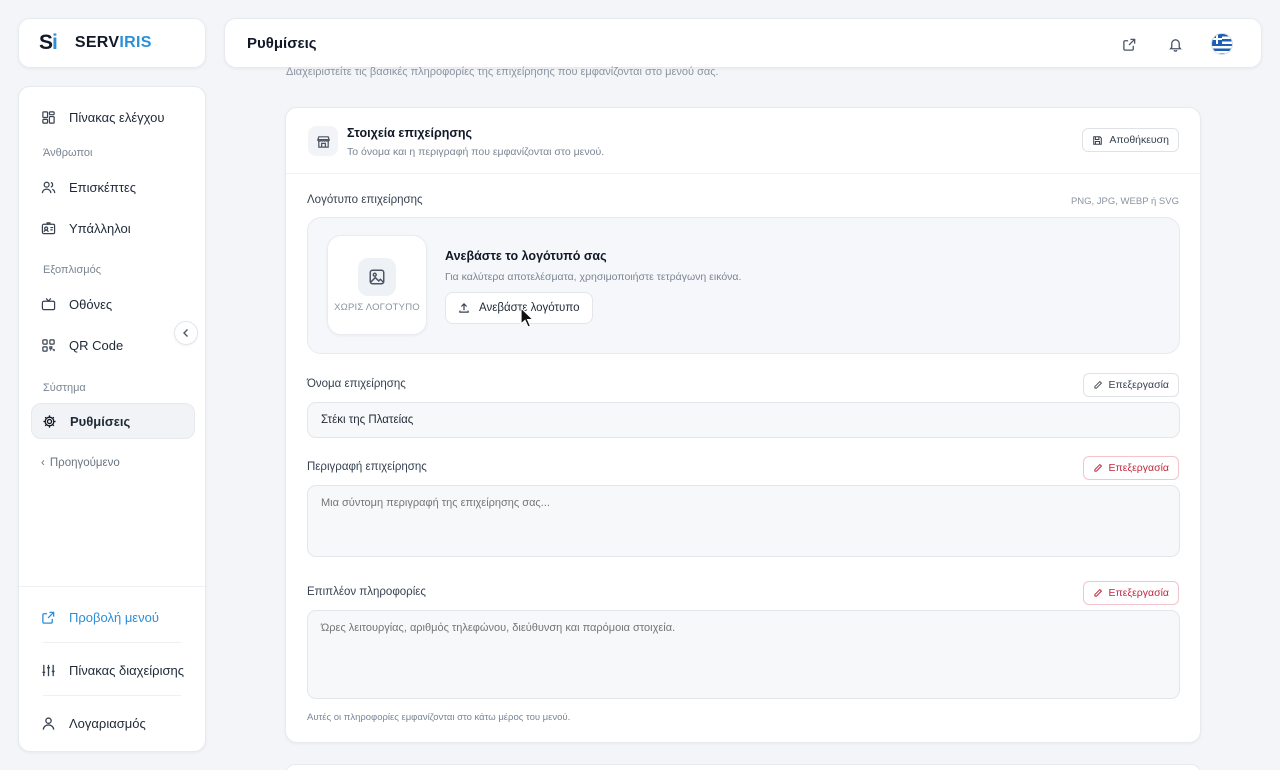  I want to click on brand-logo: Si SERVIRIS, so click(112, 43).